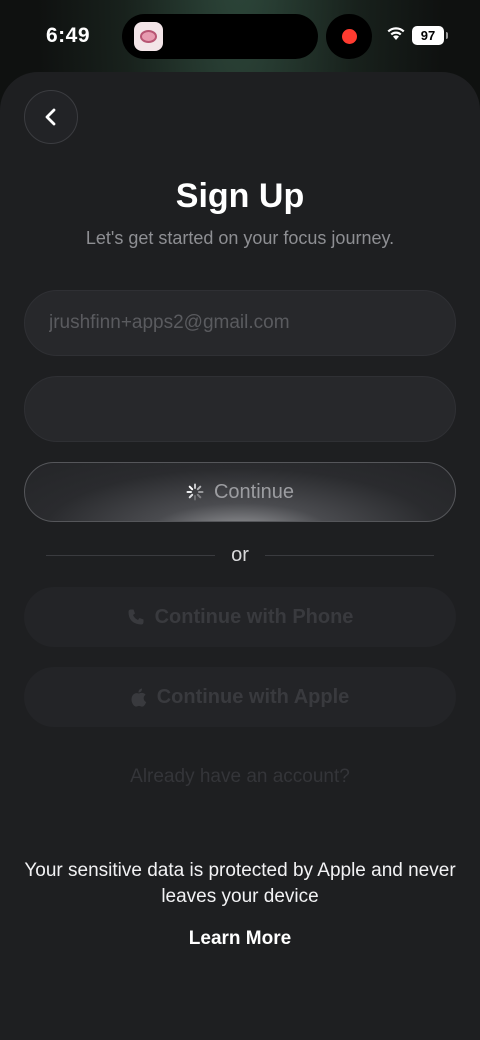  What do you see at coordinates (138, 697) in the screenshot?
I see `apple-logo-icon` at bounding box center [138, 697].